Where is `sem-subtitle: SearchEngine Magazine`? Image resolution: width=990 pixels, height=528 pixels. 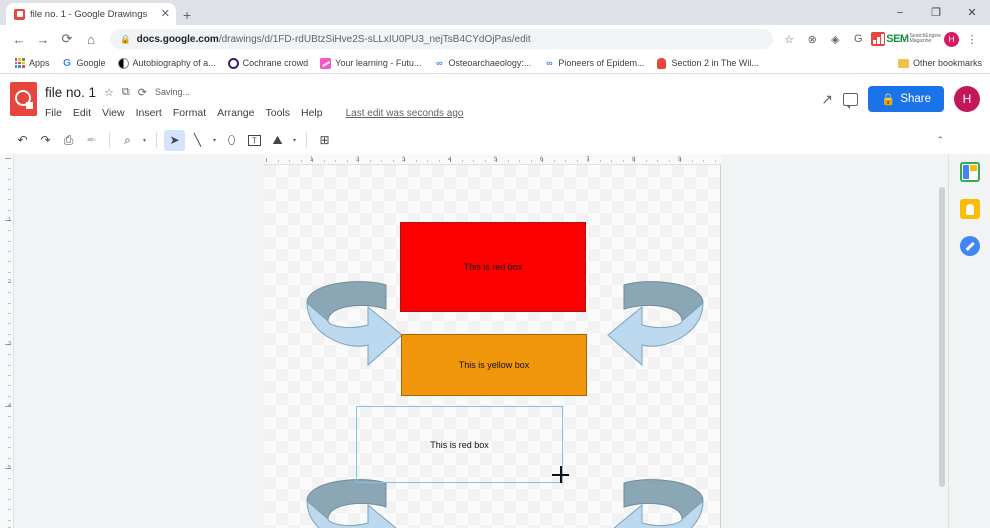 sem-subtitle: SearchEngine Magazine is located at coordinates (925, 39).